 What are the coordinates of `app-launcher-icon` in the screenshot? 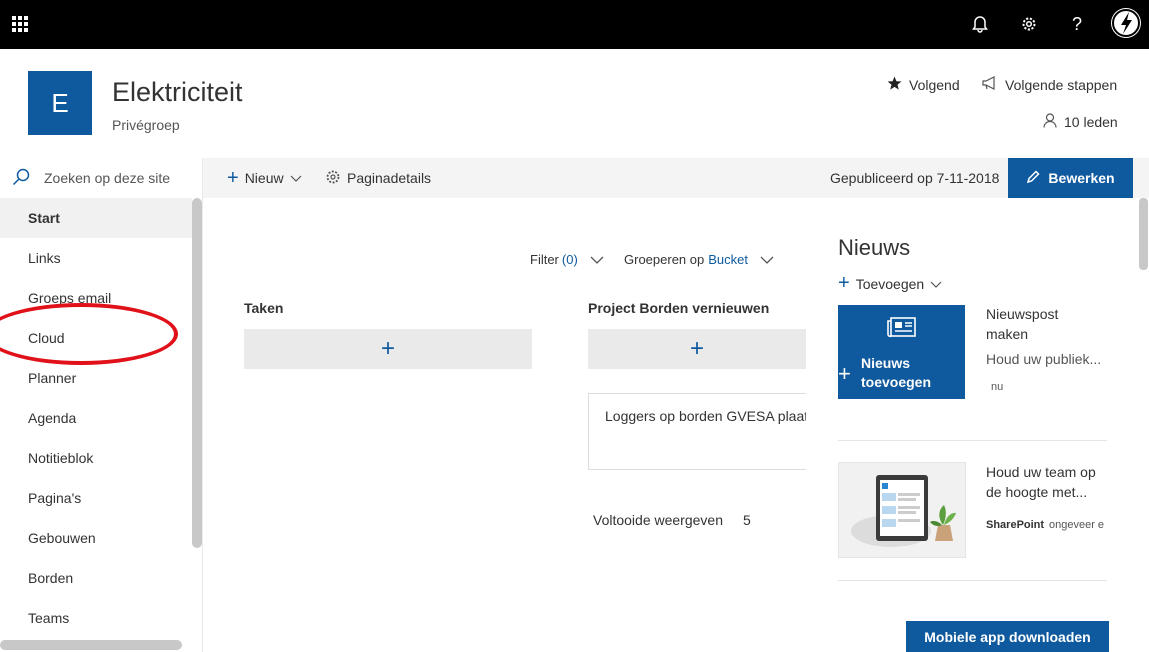 It's located at (20, 24).